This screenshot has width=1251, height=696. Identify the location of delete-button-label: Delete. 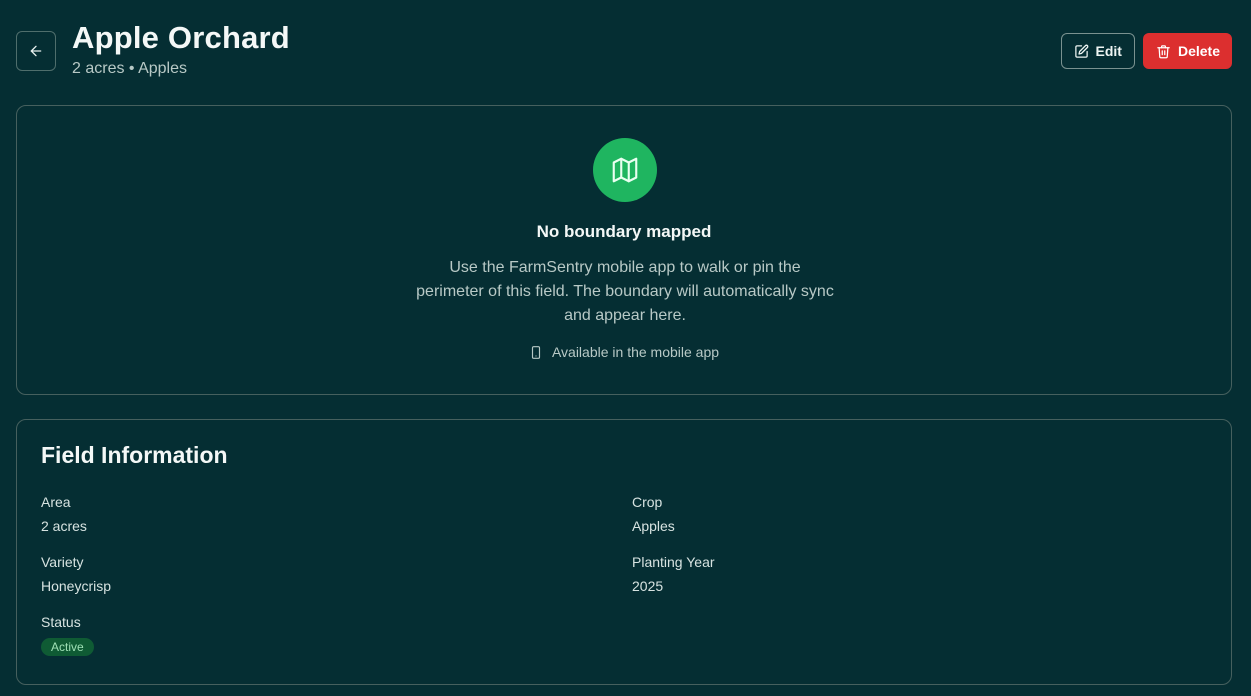
(1198, 51).